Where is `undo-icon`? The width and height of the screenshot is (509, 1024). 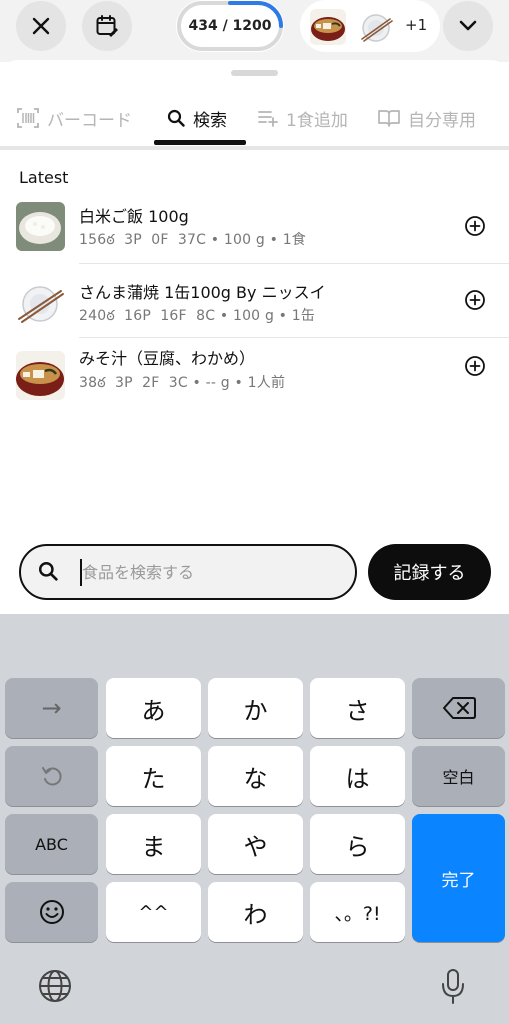
undo-icon is located at coordinates (51, 776).